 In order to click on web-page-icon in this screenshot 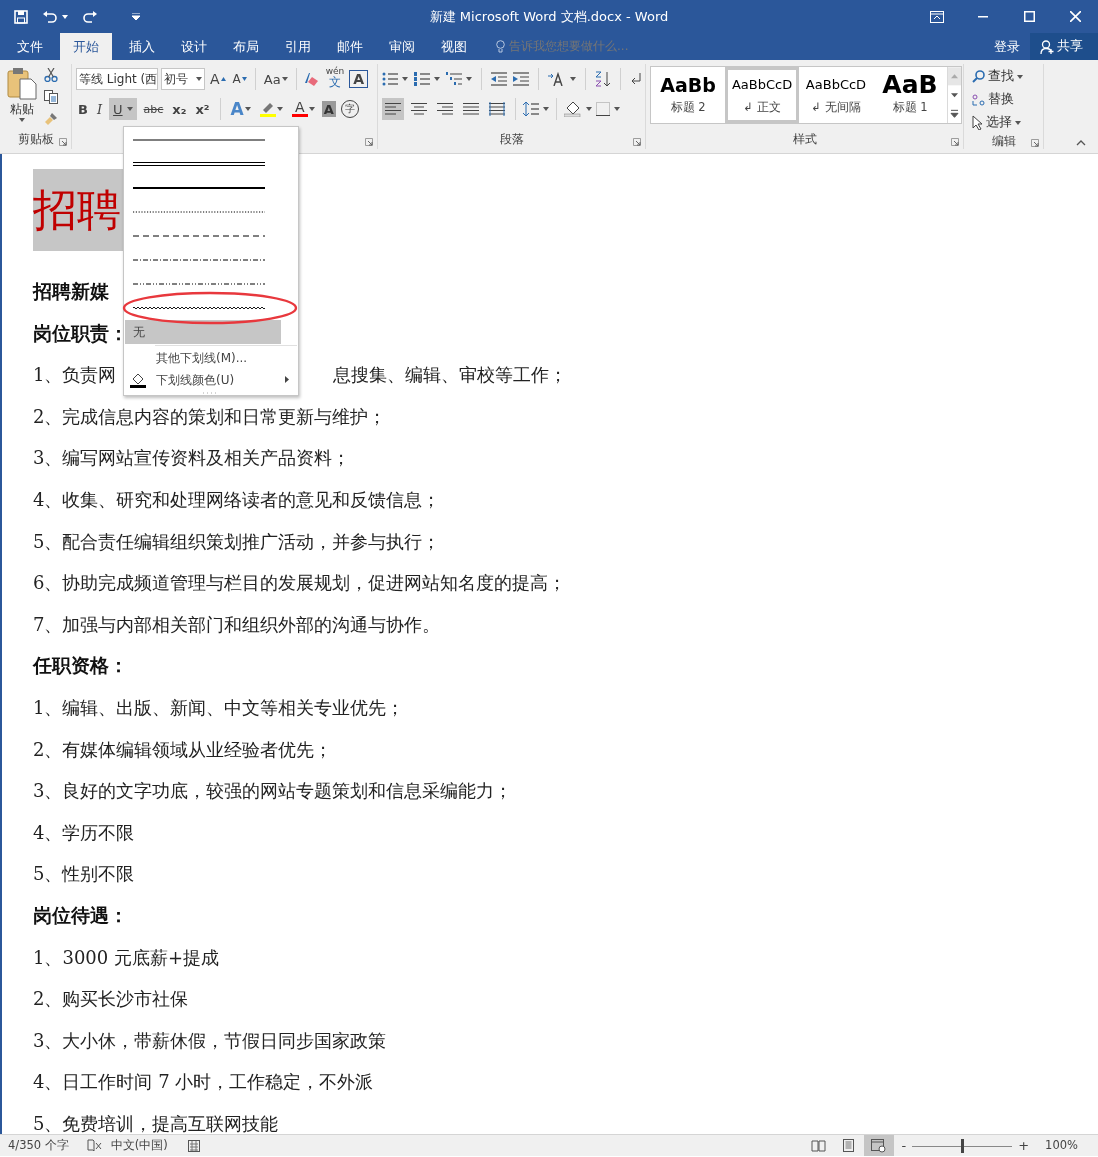, I will do `click(878, 1145)`.